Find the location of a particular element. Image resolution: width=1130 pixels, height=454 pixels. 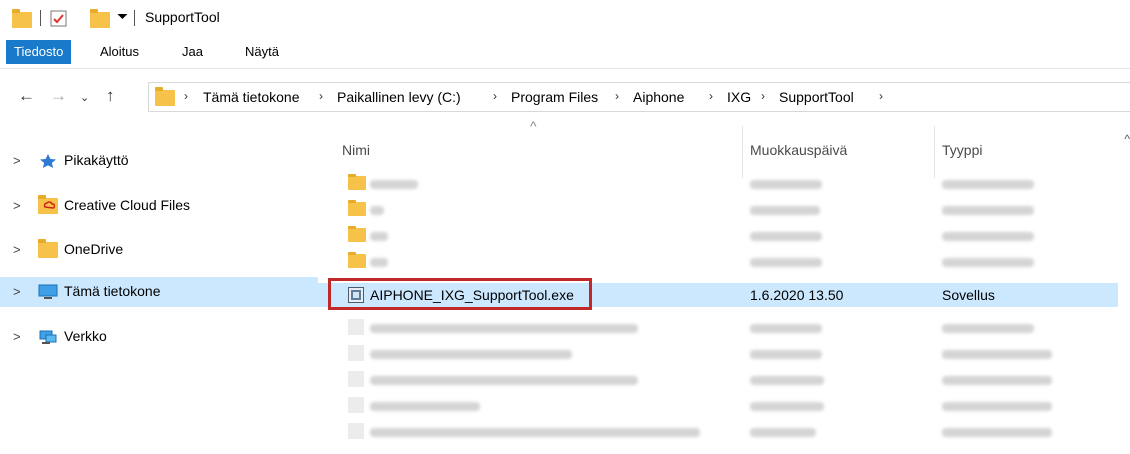

scroll-up-icon: ^ is located at coordinates (1127, 139).